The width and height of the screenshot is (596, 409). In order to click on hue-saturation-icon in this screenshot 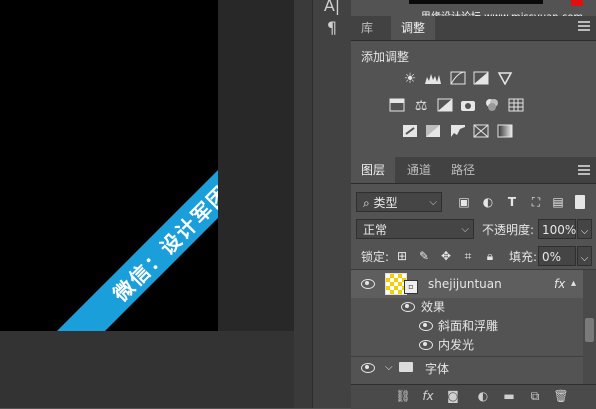, I will do `click(397, 106)`.